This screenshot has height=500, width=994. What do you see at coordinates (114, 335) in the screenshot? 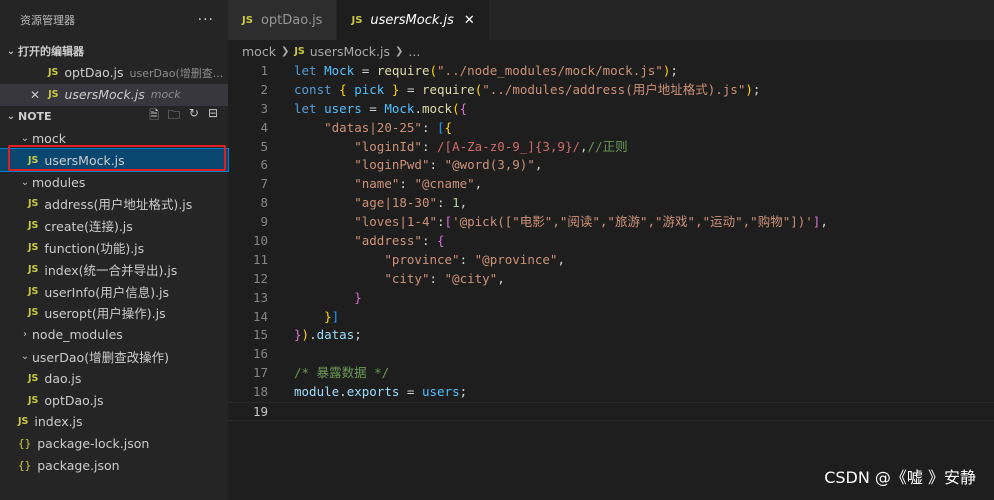
I see `tree-folder-node-modules: › node_modules` at bounding box center [114, 335].